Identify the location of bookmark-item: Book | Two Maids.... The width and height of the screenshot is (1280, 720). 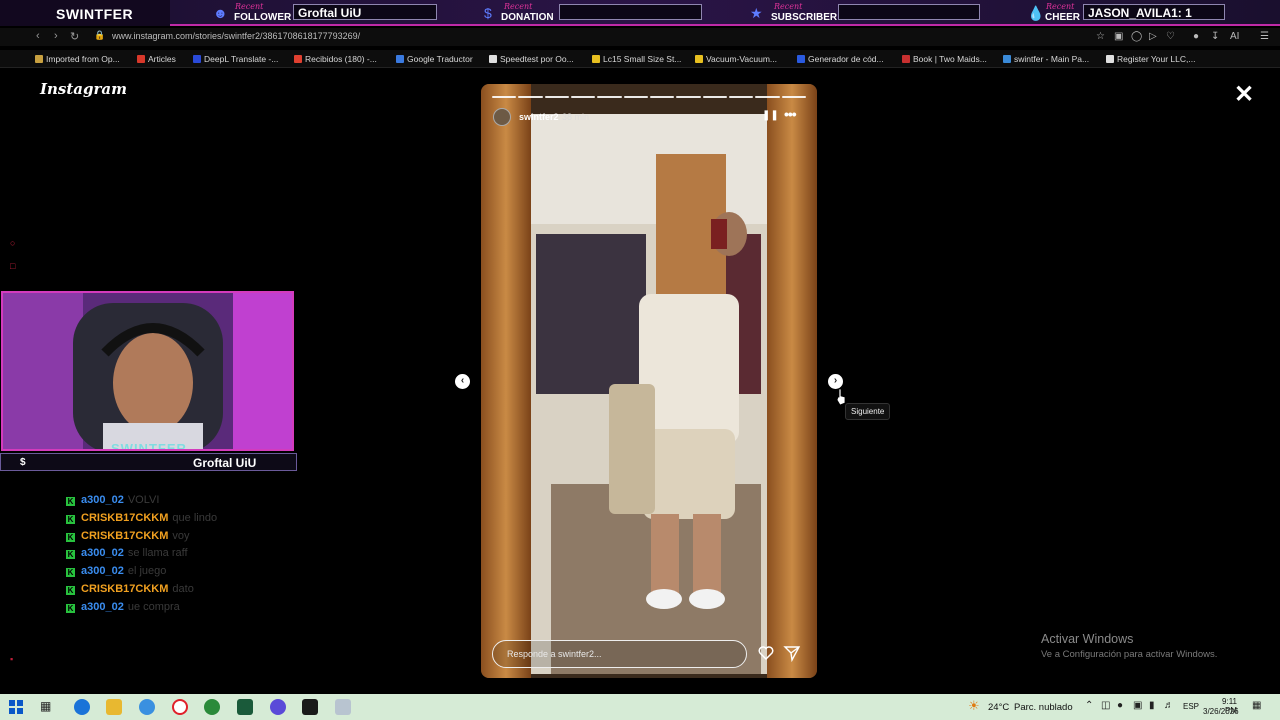
(944, 60).